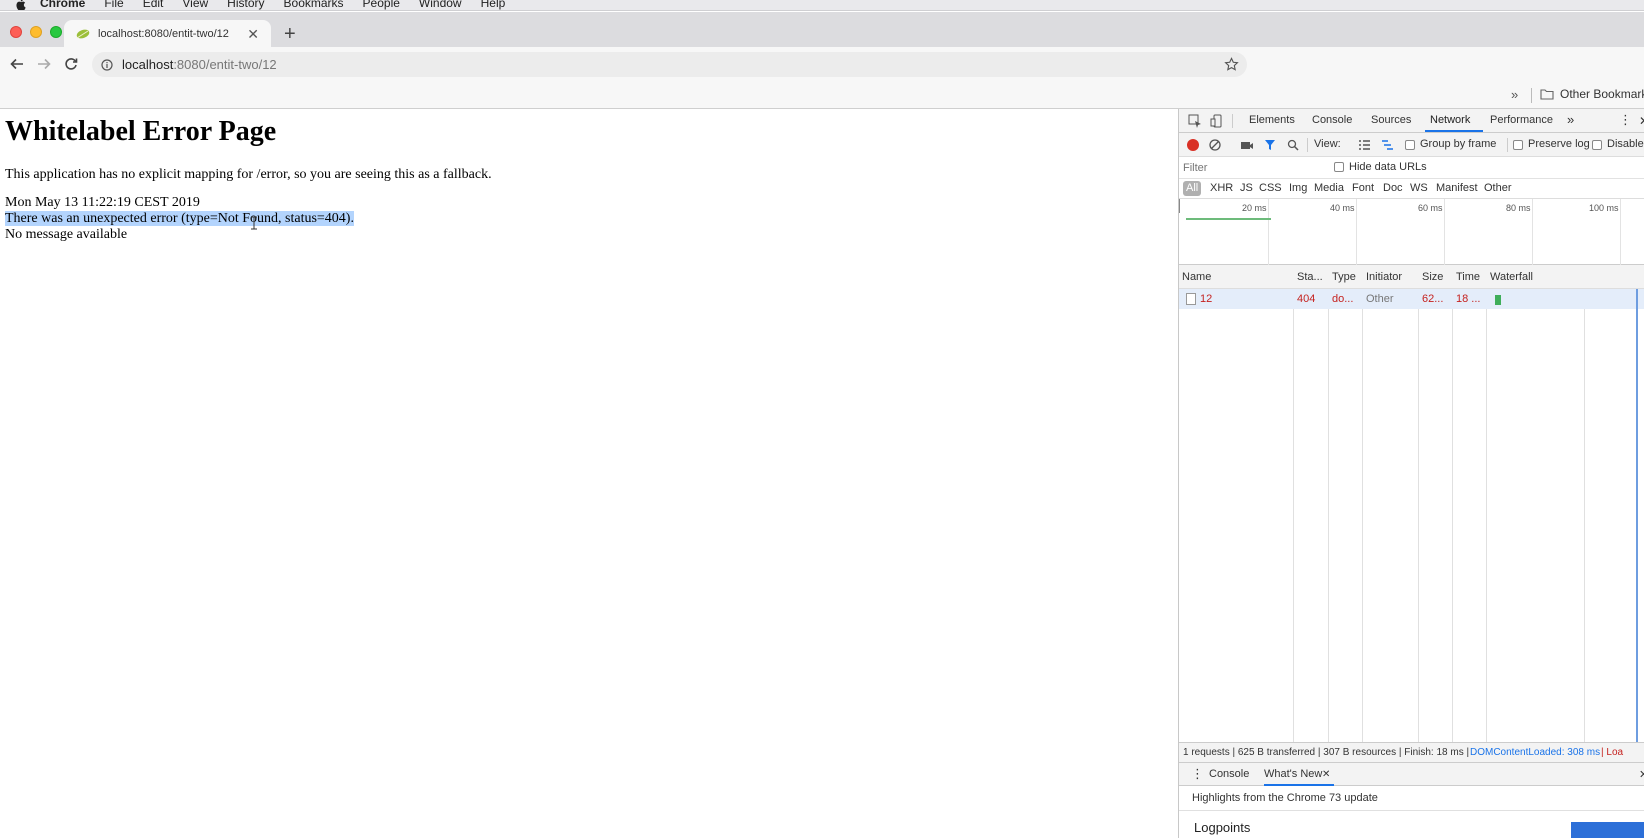  I want to click on summary-dom-content-loaded: DOMContentLoaded: 308 ms, so click(1535, 752).